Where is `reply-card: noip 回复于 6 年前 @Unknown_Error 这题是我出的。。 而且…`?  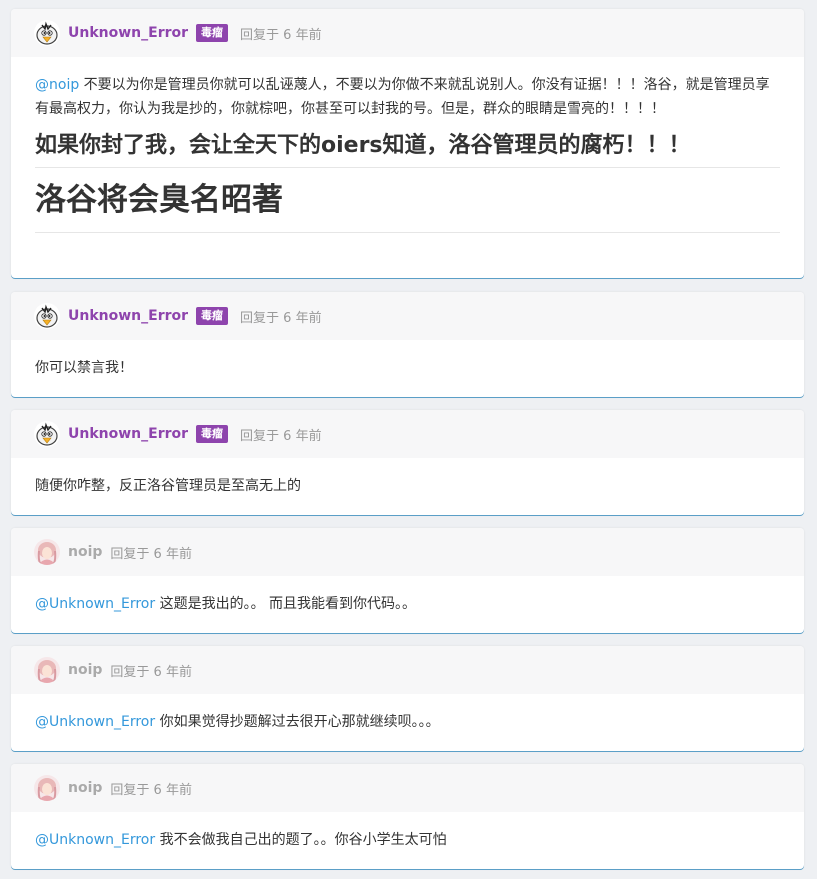
reply-card: noip 回复于 6 年前 @Unknown_Error 这题是我出的。。 而且… is located at coordinates (407, 580).